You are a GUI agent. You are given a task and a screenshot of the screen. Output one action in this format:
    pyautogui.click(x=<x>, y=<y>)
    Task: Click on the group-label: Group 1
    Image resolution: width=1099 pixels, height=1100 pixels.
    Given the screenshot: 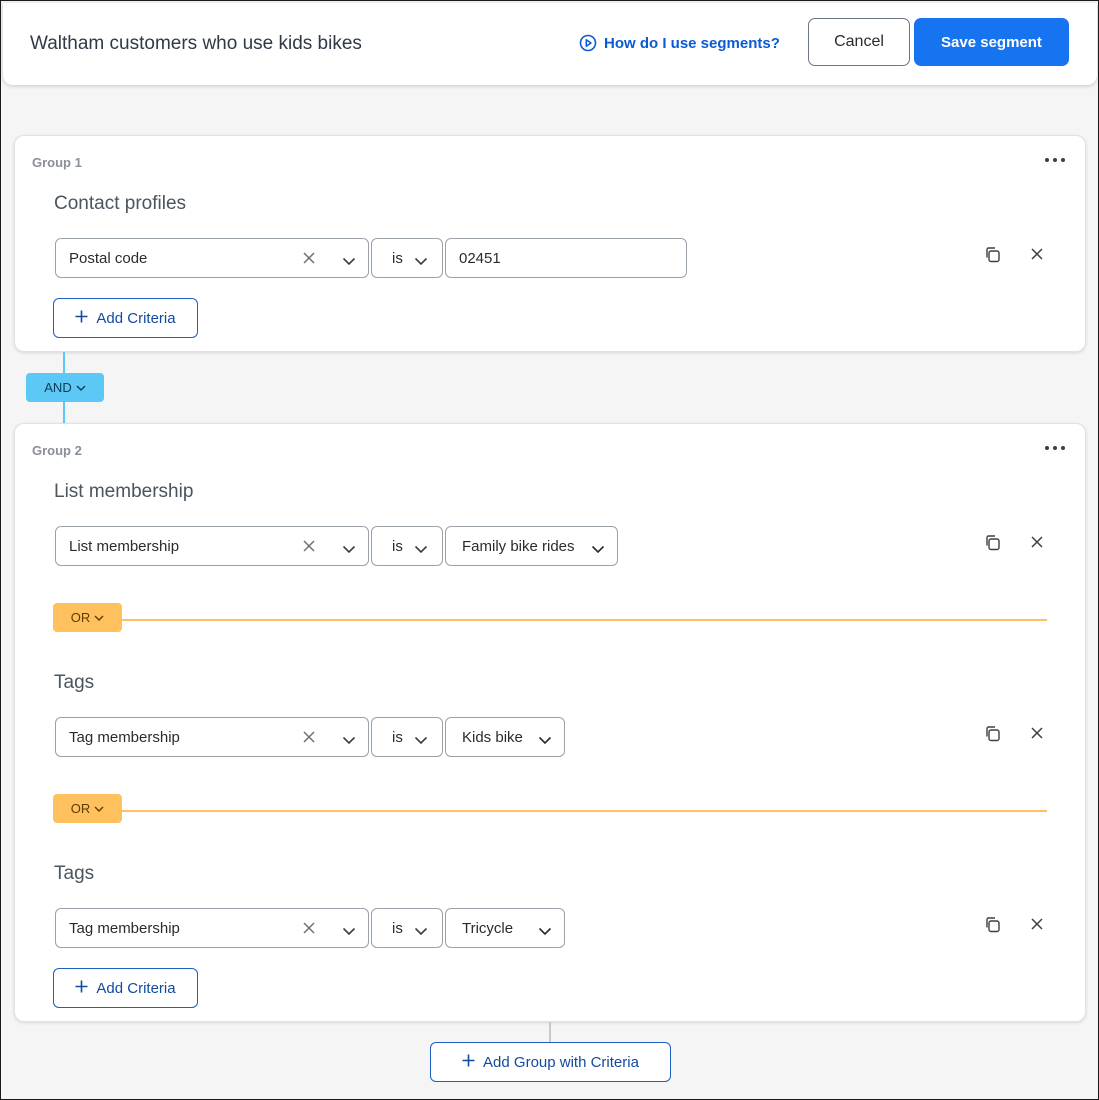 What is the action you would take?
    pyautogui.click(x=57, y=162)
    